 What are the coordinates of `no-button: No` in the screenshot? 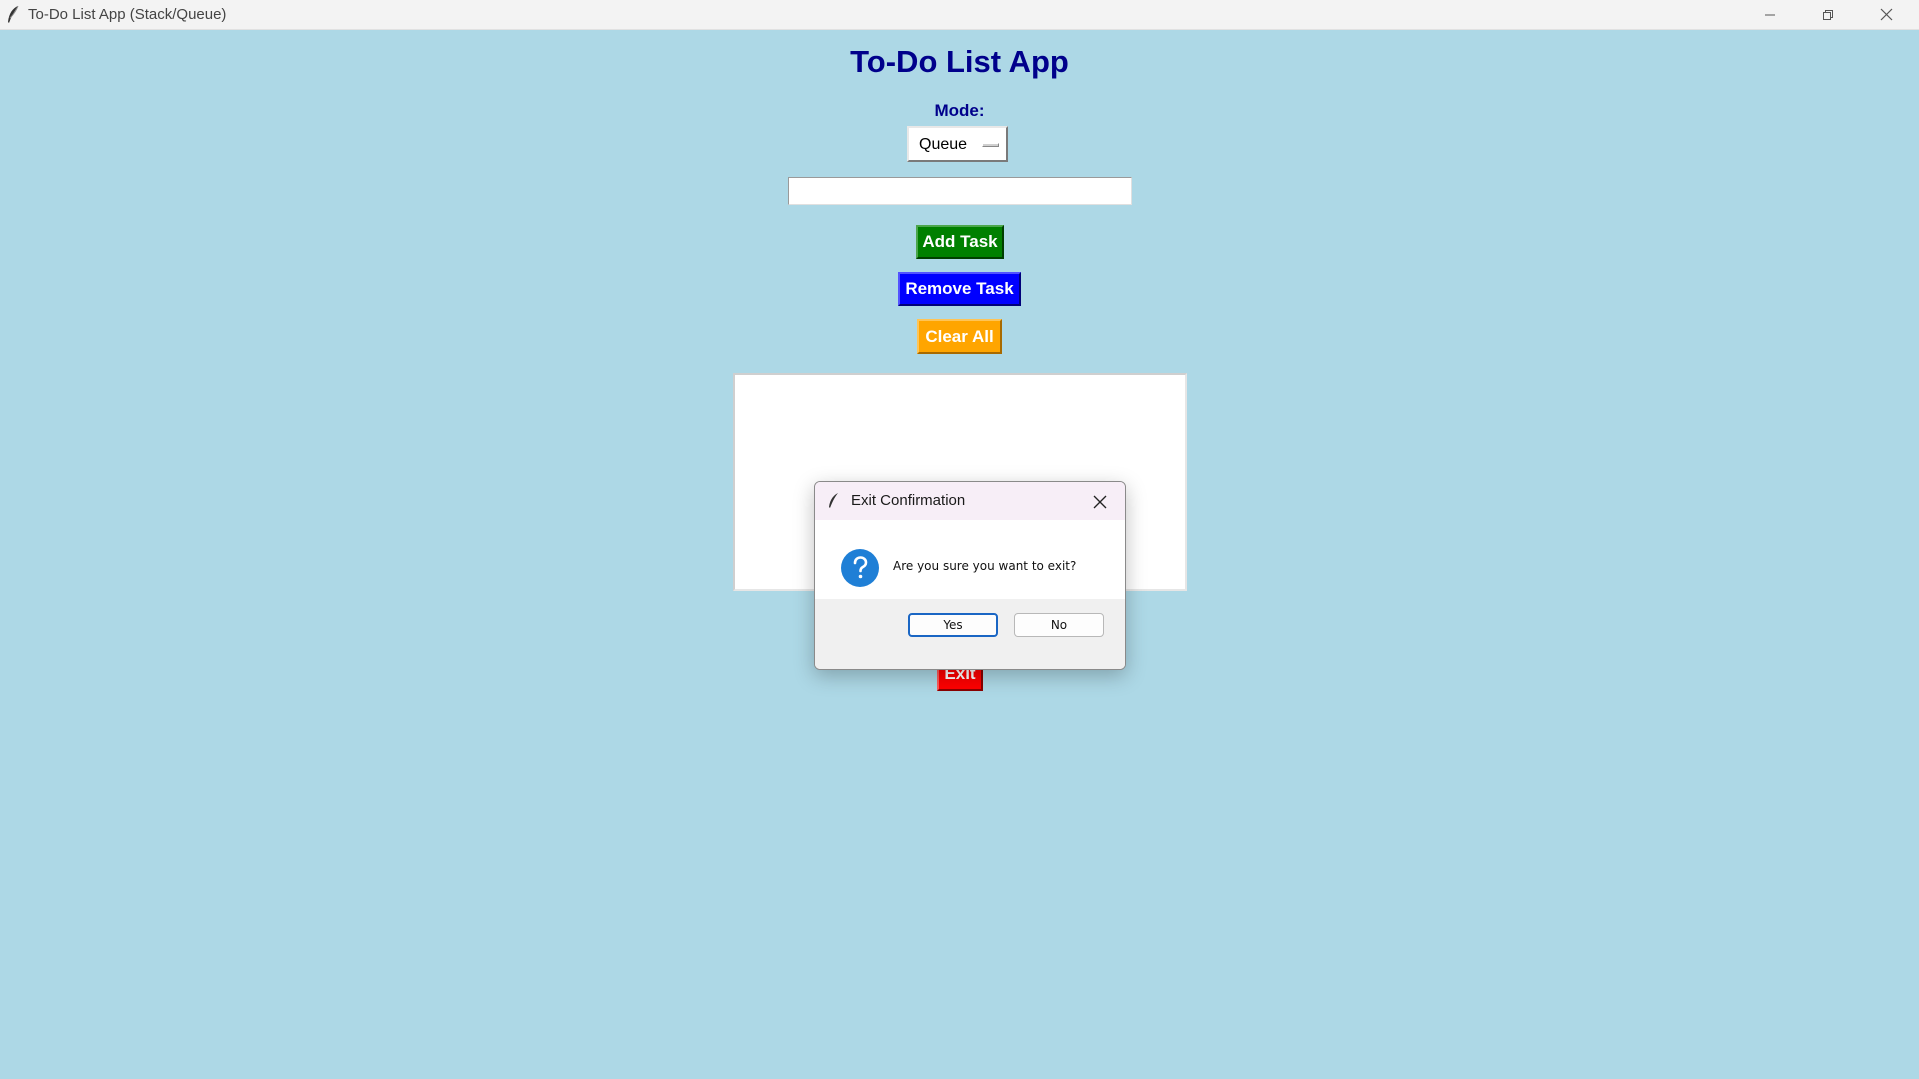 It's located at (1059, 625).